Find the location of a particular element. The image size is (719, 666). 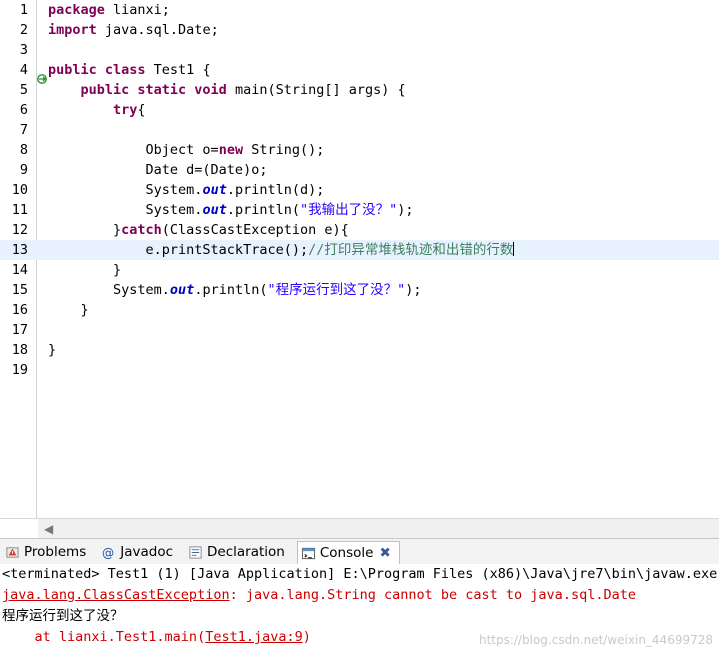

line-number: 8 is located at coordinates (23, 150).